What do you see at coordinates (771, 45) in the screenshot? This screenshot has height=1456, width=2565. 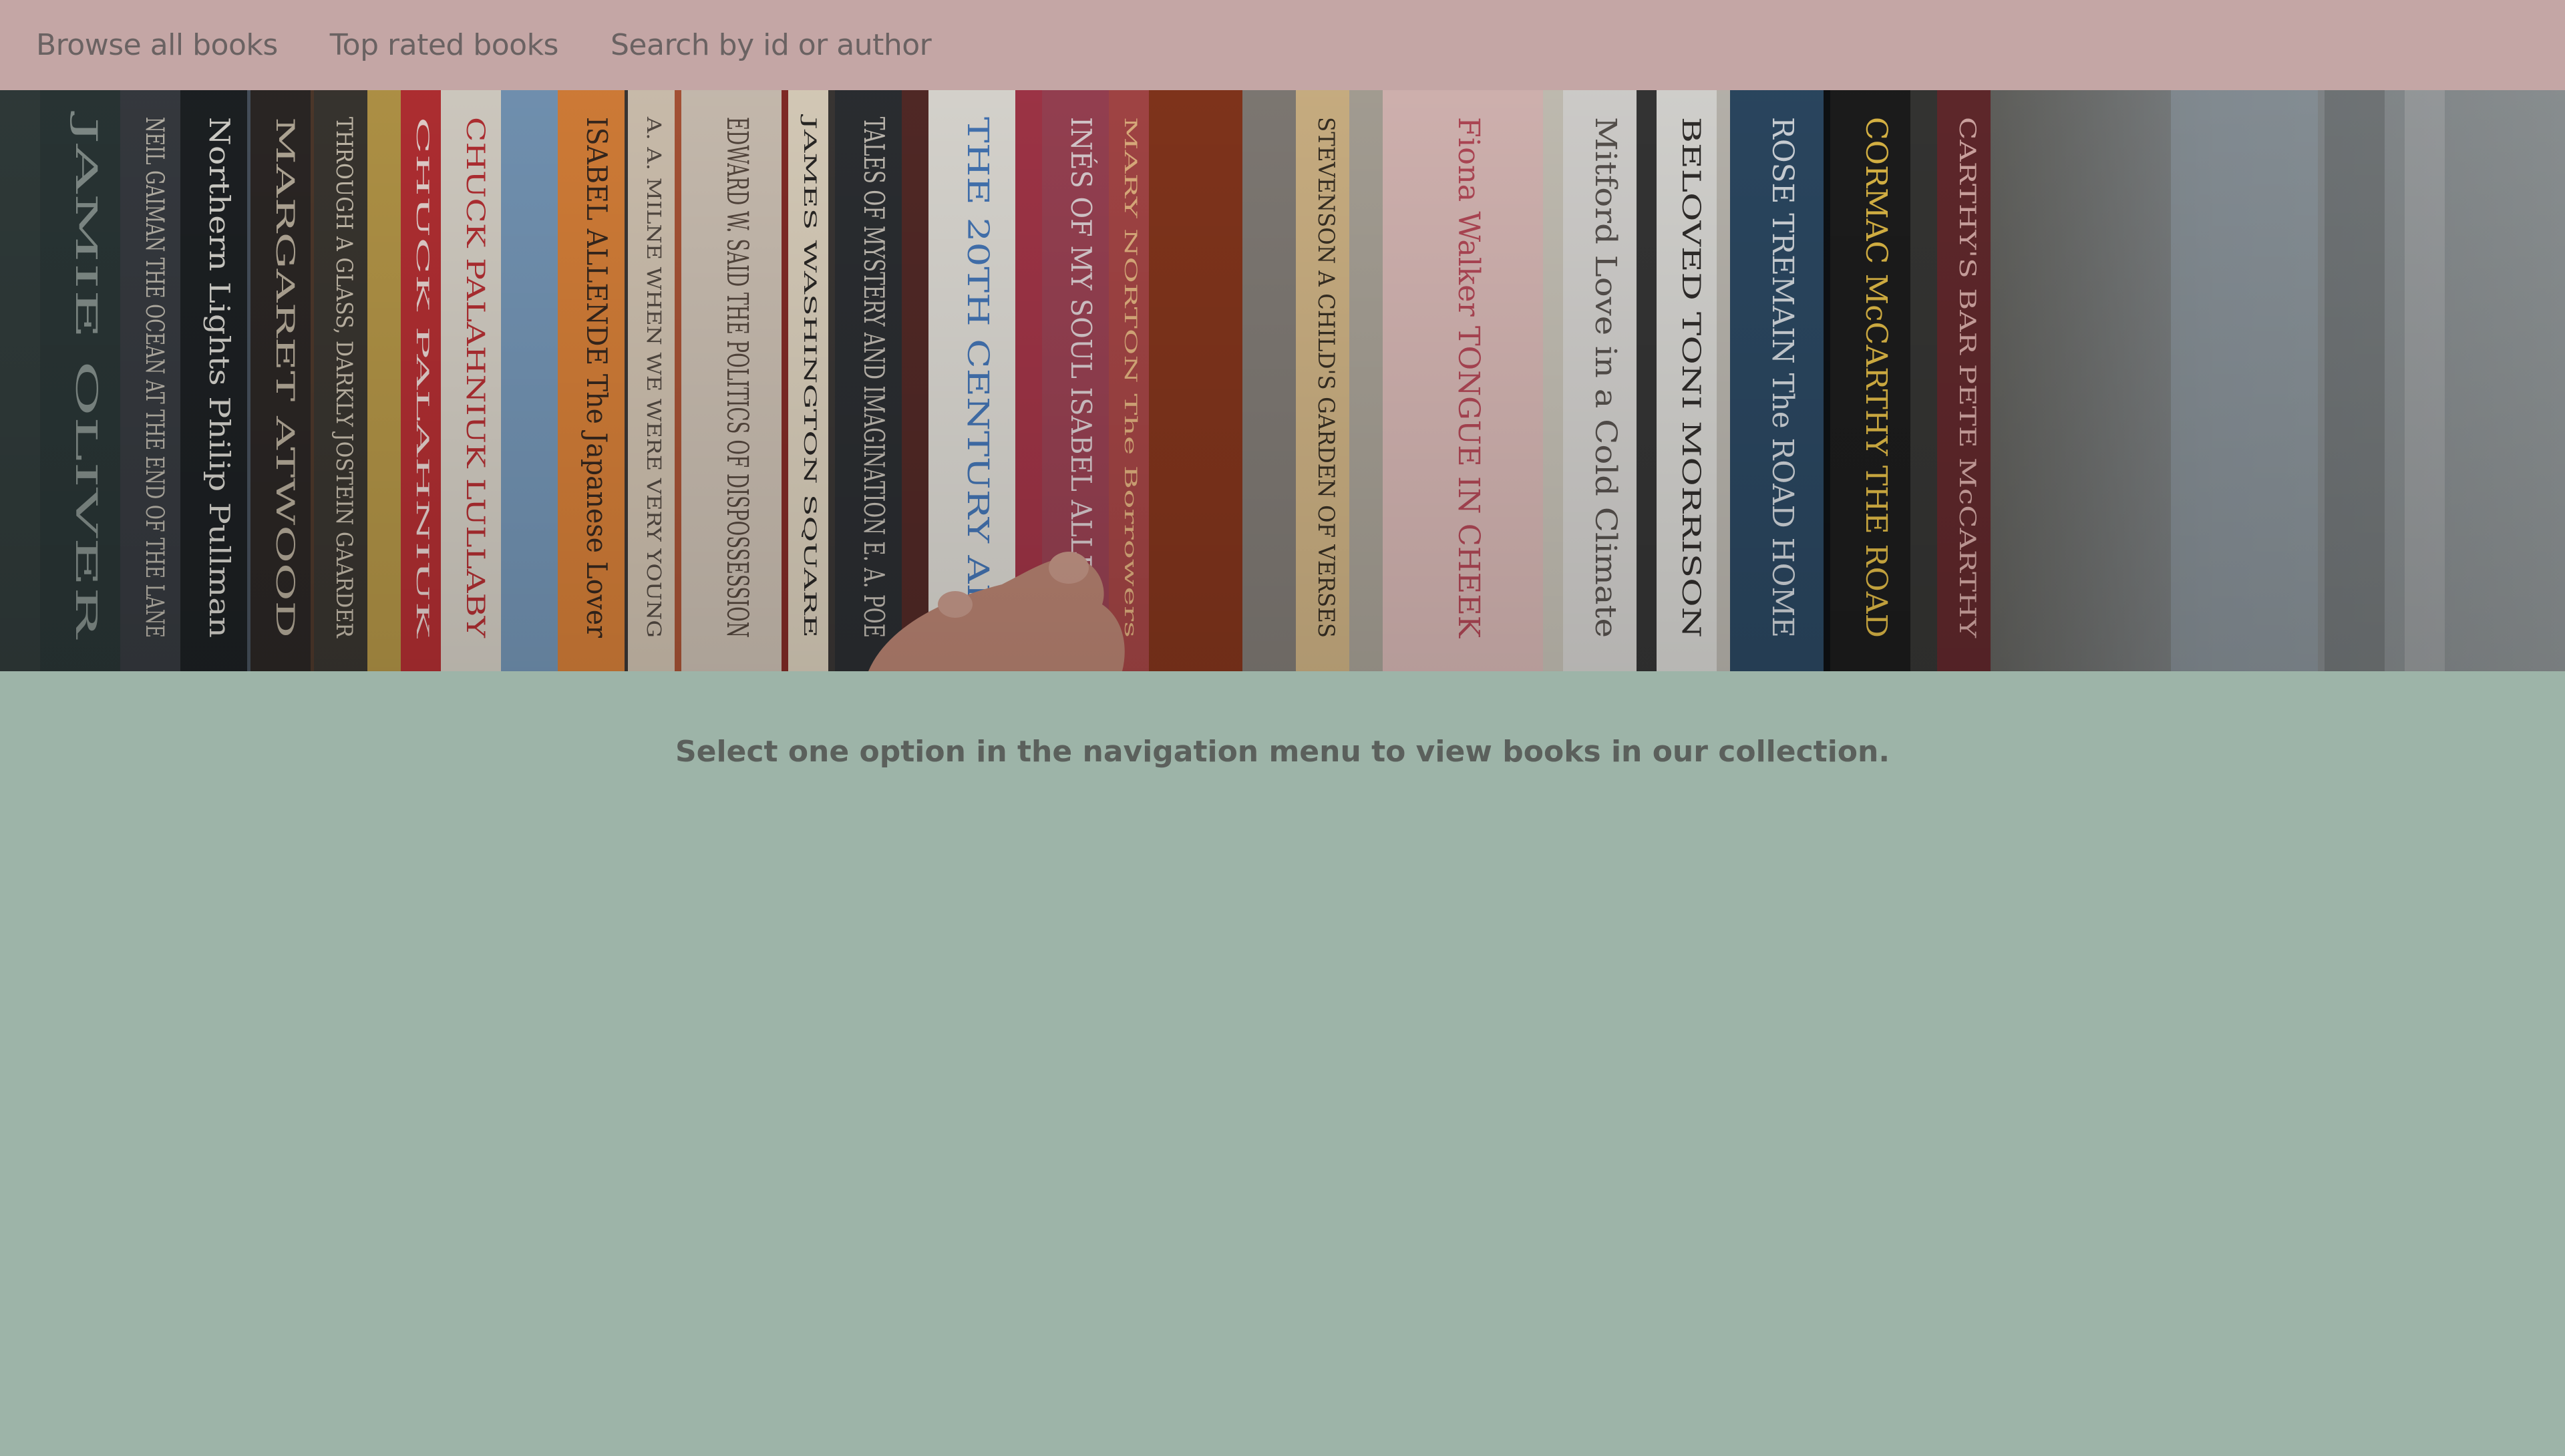 I see `nav-search-by-id-or-author: Search by id or author` at bounding box center [771, 45].